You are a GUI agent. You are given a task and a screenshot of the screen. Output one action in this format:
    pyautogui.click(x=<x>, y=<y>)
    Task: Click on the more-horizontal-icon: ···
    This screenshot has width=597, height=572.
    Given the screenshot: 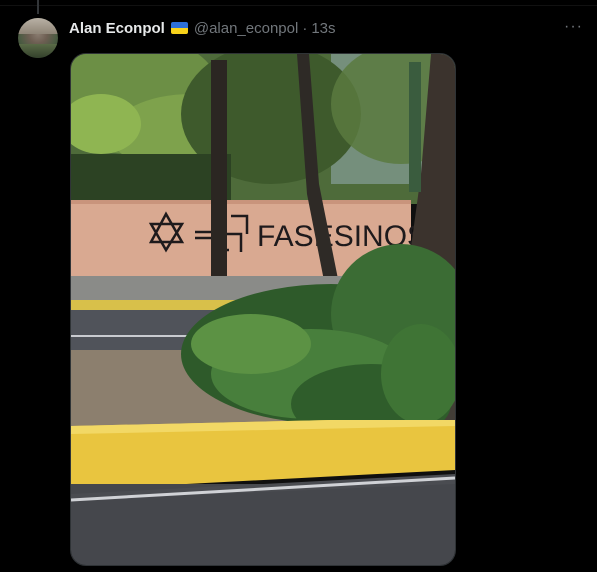 What is the action you would take?
    pyautogui.click(x=573, y=27)
    